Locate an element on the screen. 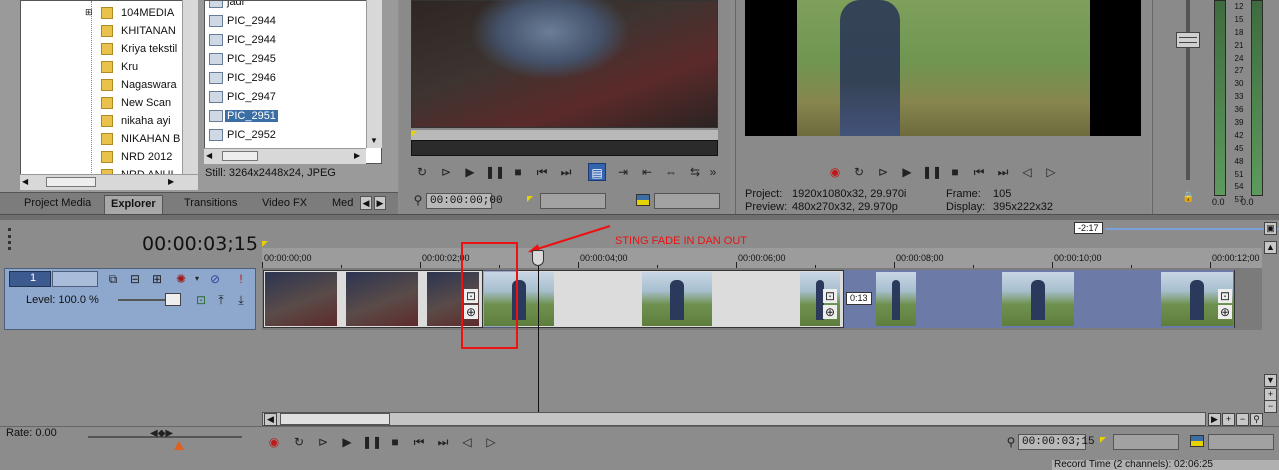  expand-icon: ⊞ is located at coordinates (89, 12).